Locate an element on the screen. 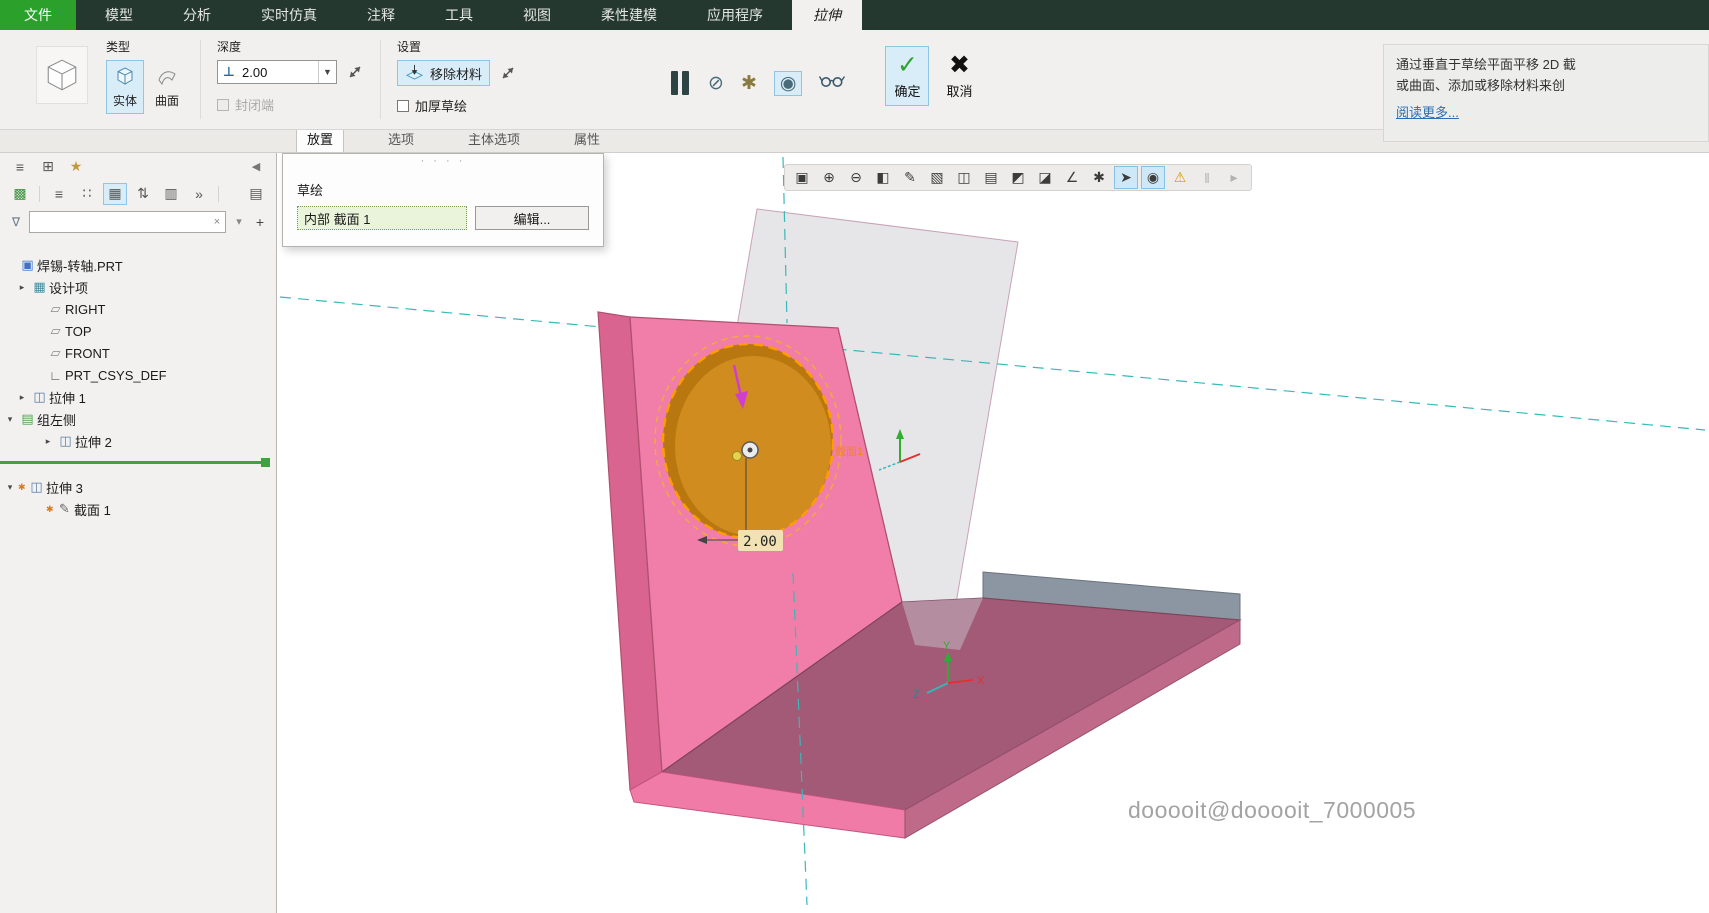 The width and height of the screenshot is (1709, 913). menu-applications: 应用程序 is located at coordinates (735, 15).